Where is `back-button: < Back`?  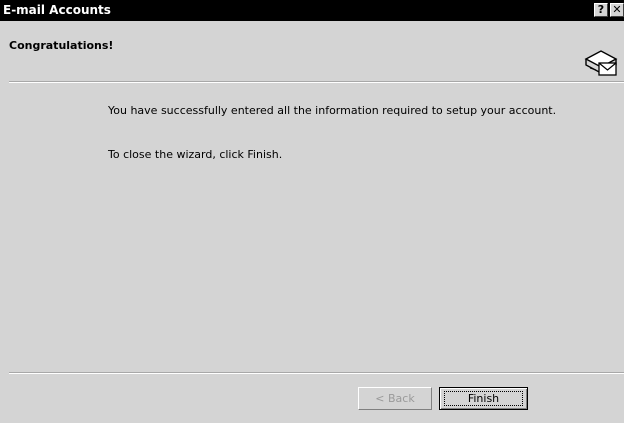 back-button: < Back is located at coordinates (395, 398).